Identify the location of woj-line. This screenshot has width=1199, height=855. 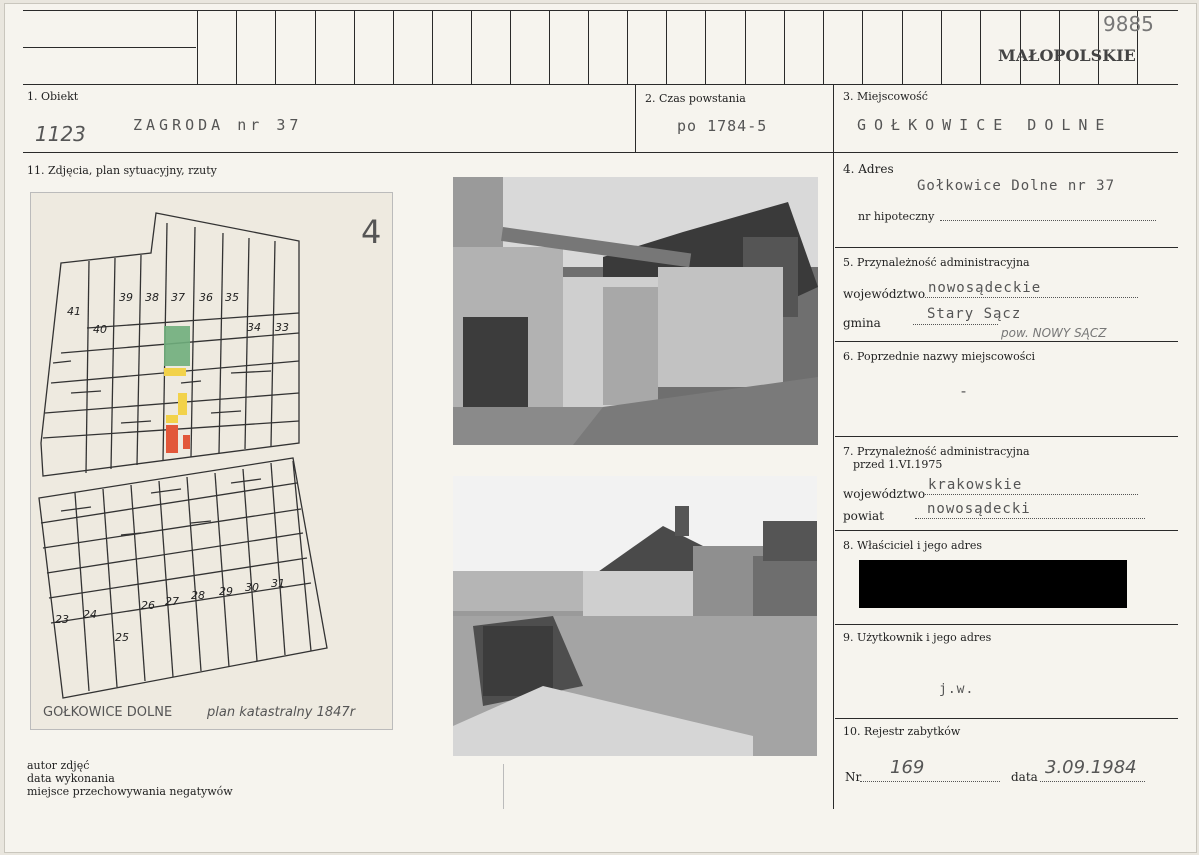
(1031, 297).